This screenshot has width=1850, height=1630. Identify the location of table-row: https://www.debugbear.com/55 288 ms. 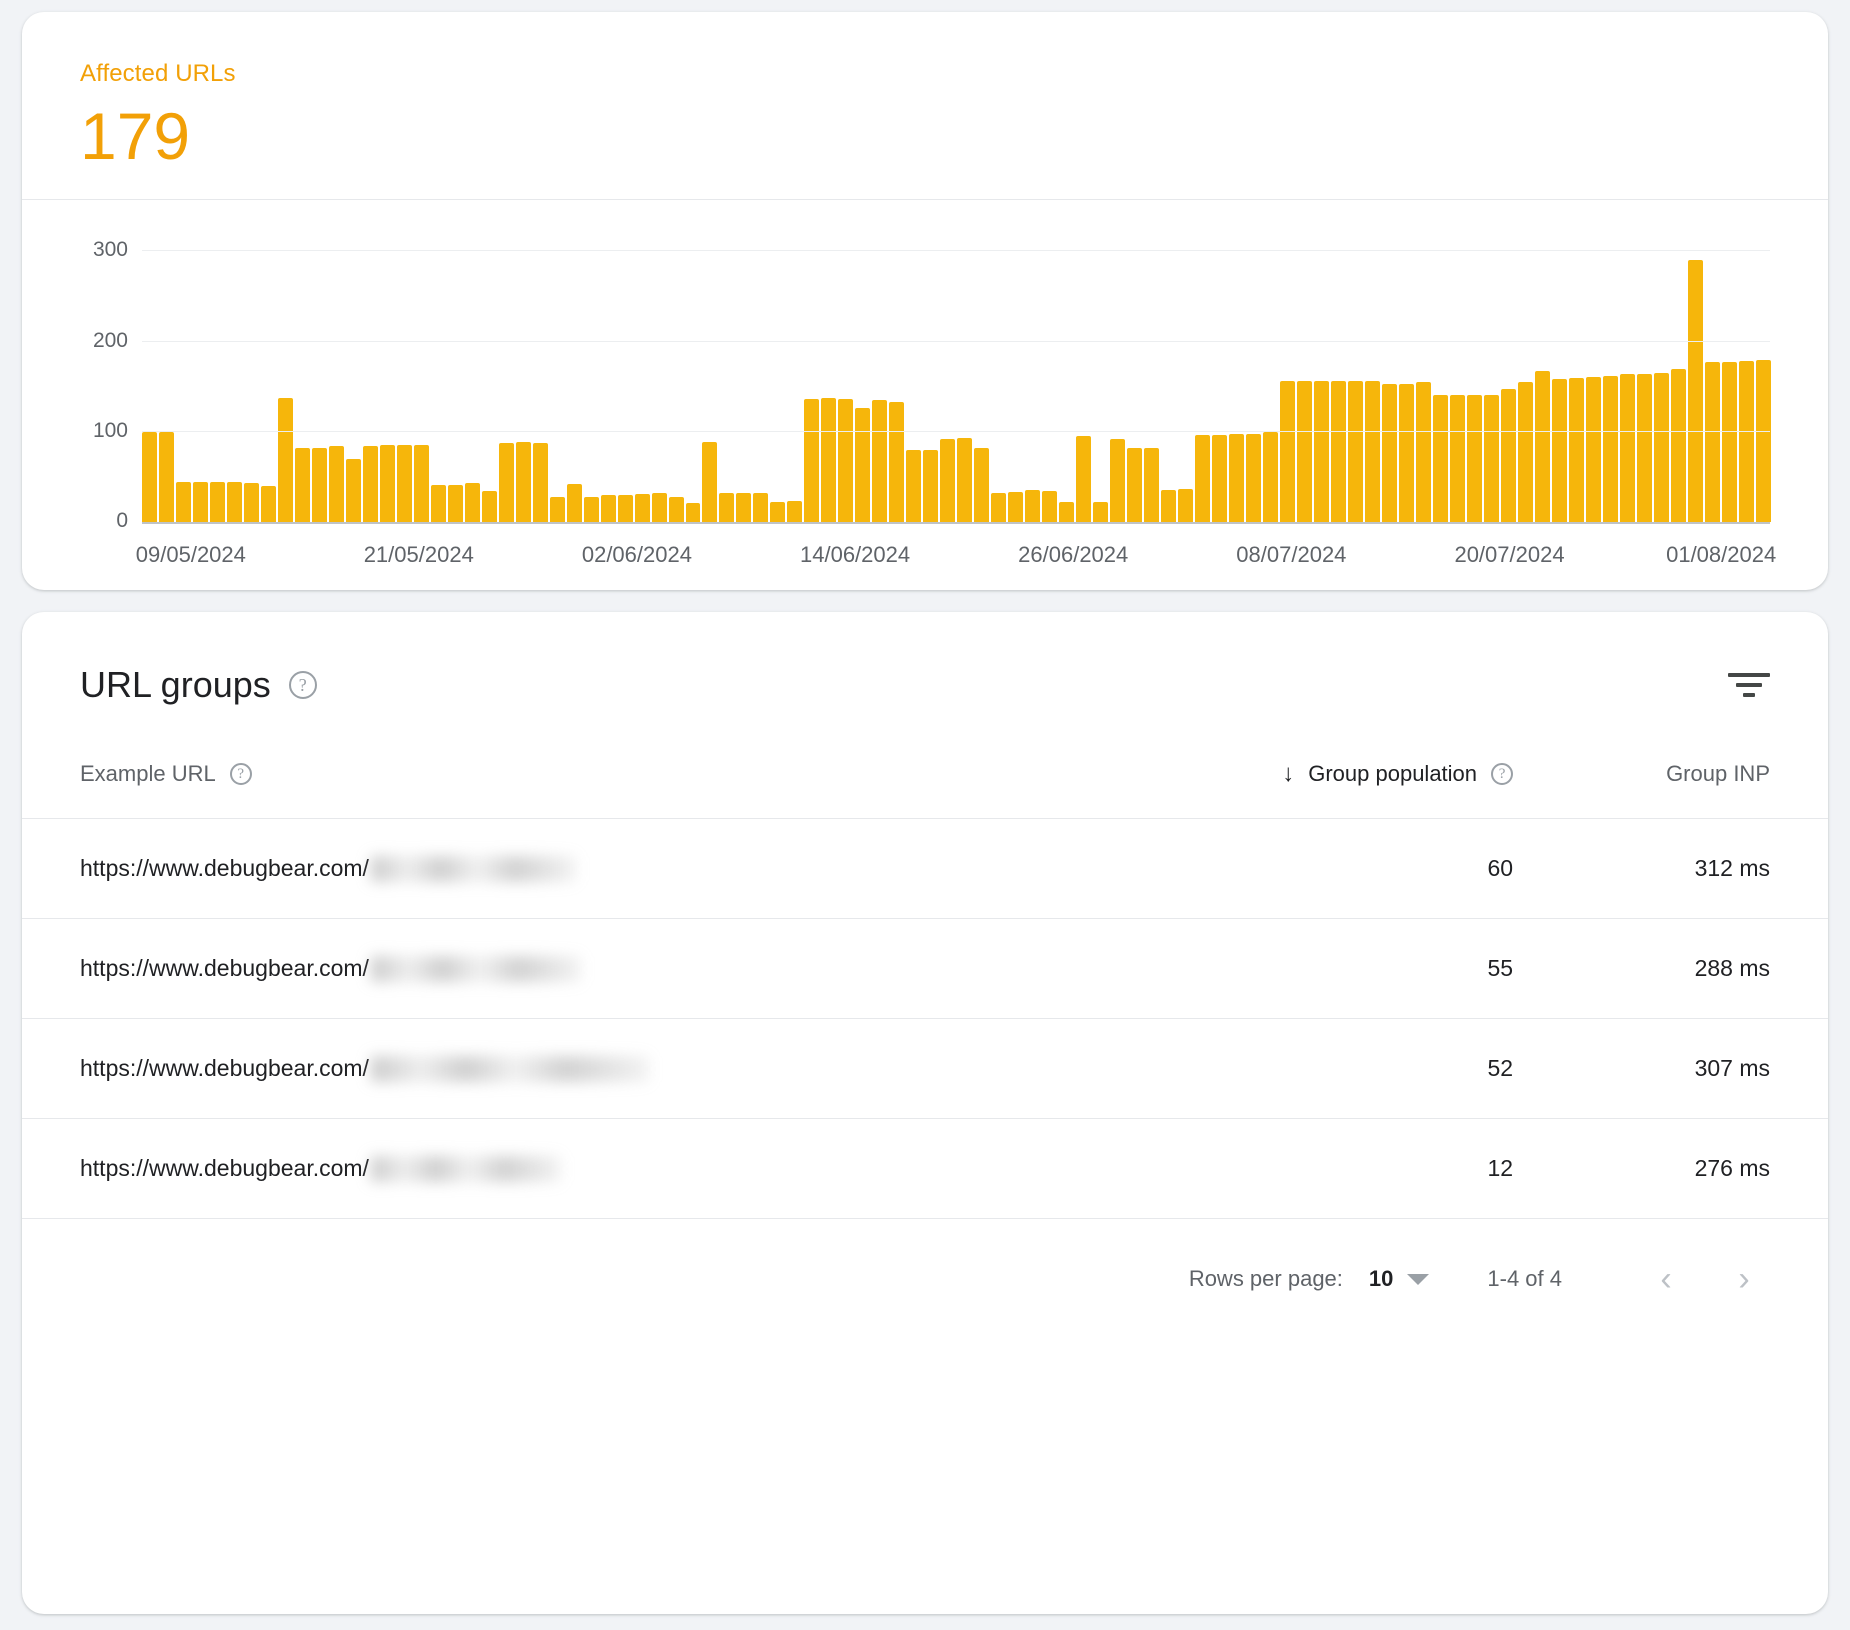
(925, 968).